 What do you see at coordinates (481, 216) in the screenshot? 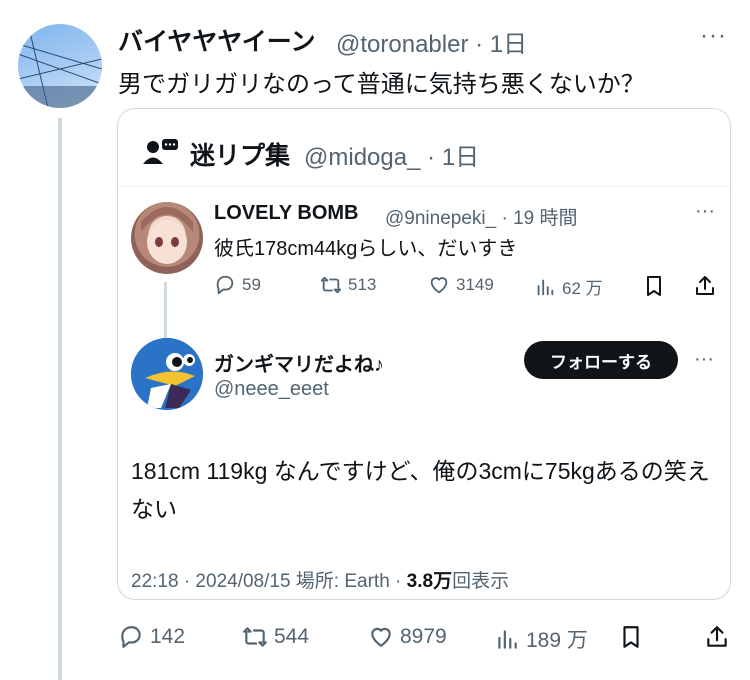
I see `reply1-handle-time: @9ninepeki_ · 19 時間` at bounding box center [481, 216].